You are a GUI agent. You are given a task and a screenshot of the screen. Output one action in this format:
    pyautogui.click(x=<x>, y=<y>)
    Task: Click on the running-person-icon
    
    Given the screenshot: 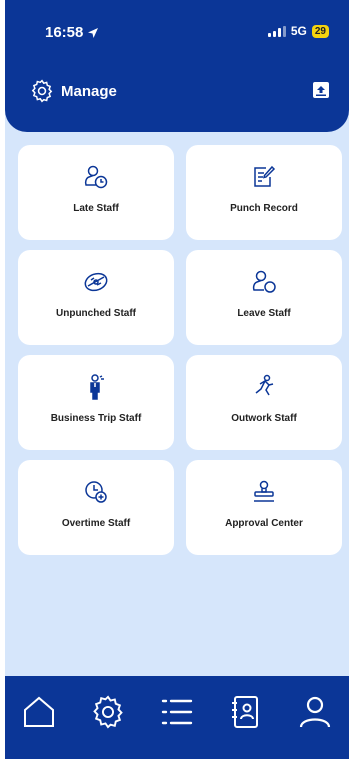 What is the action you would take?
    pyautogui.click(x=264, y=385)
    